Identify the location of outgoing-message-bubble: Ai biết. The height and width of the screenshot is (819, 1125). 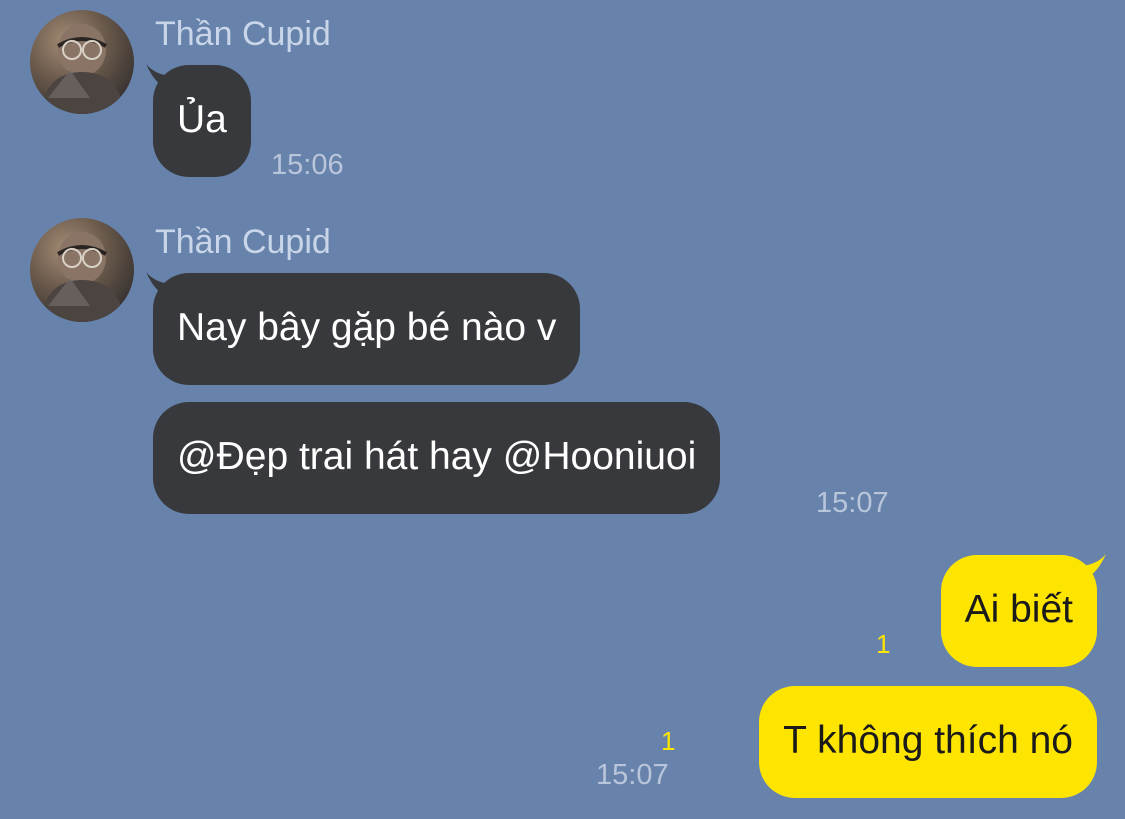
(1018, 611).